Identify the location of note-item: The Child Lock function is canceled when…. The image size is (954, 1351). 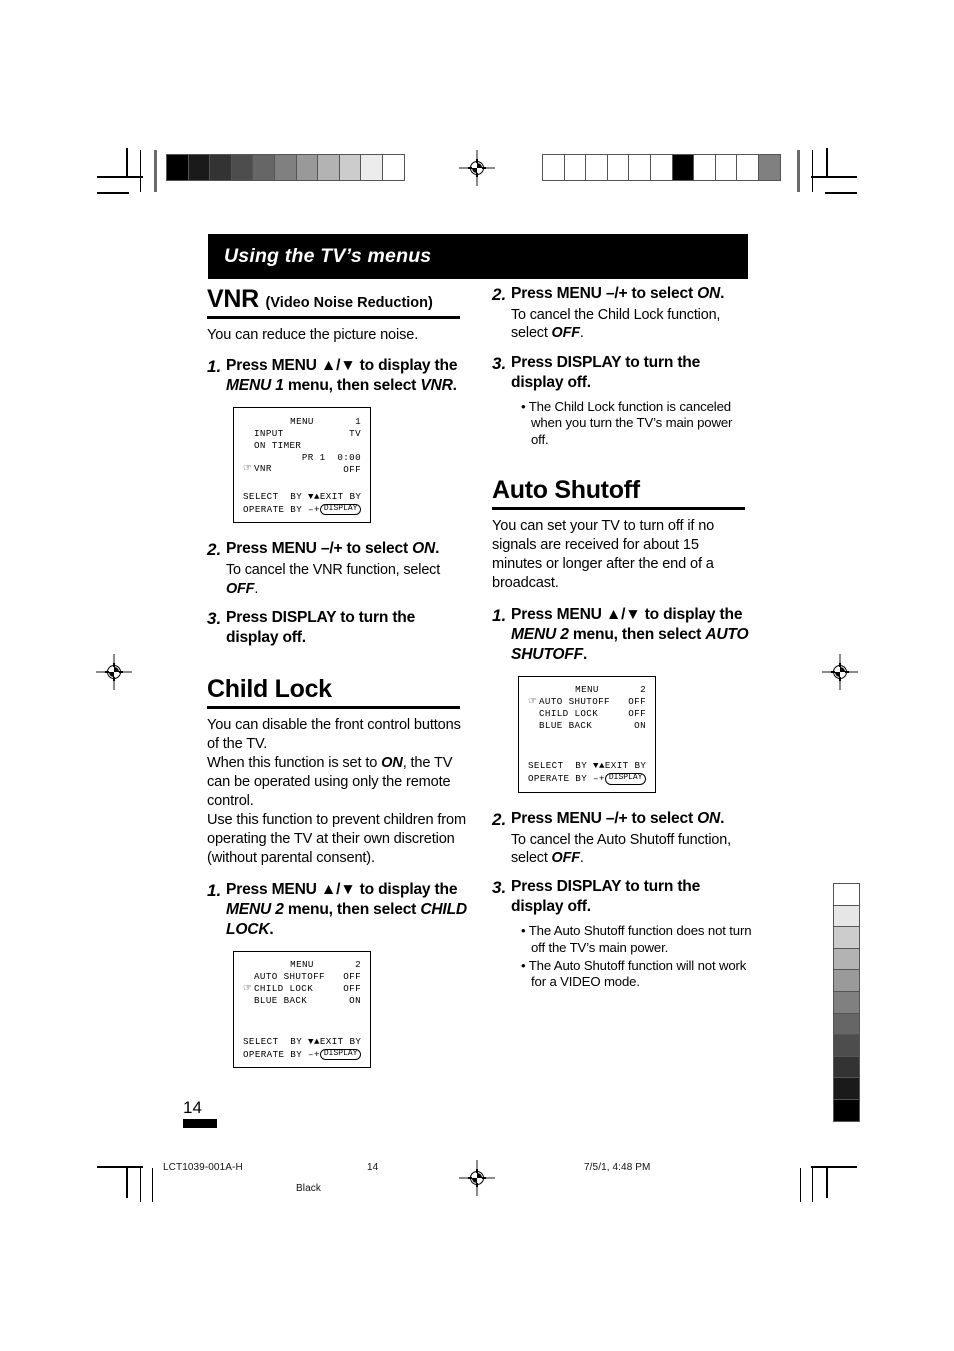
(636, 424).